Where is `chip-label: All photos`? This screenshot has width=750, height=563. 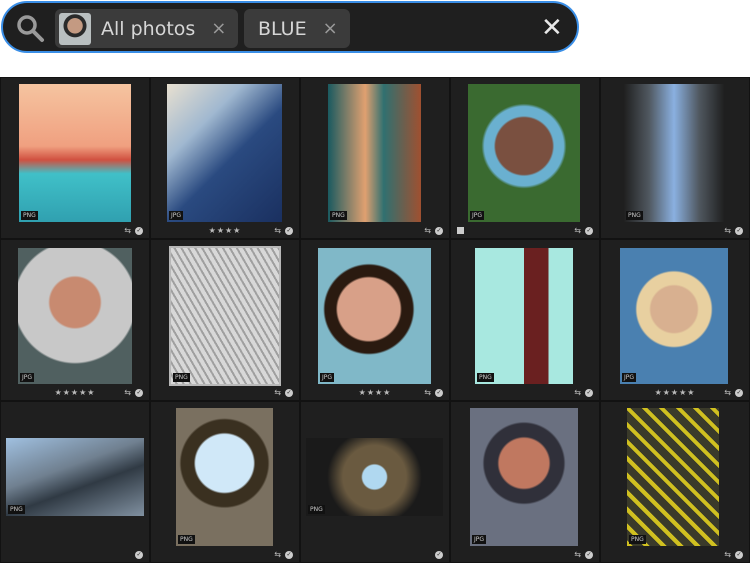 chip-label: All photos is located at coordinates (148, 28).